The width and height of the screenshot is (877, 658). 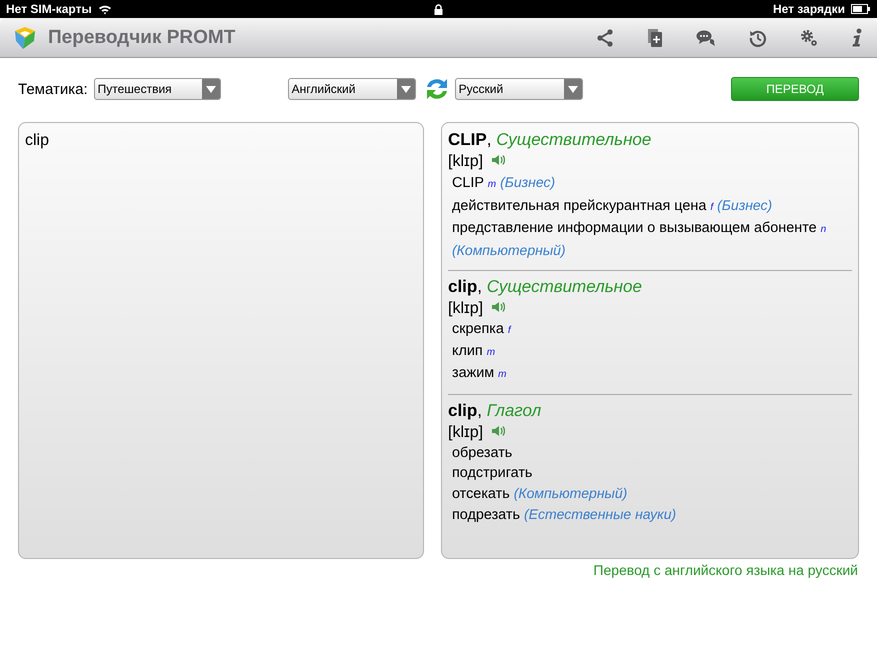 I want to click on meaning-text: подстригать, so click(x=492, y=473).